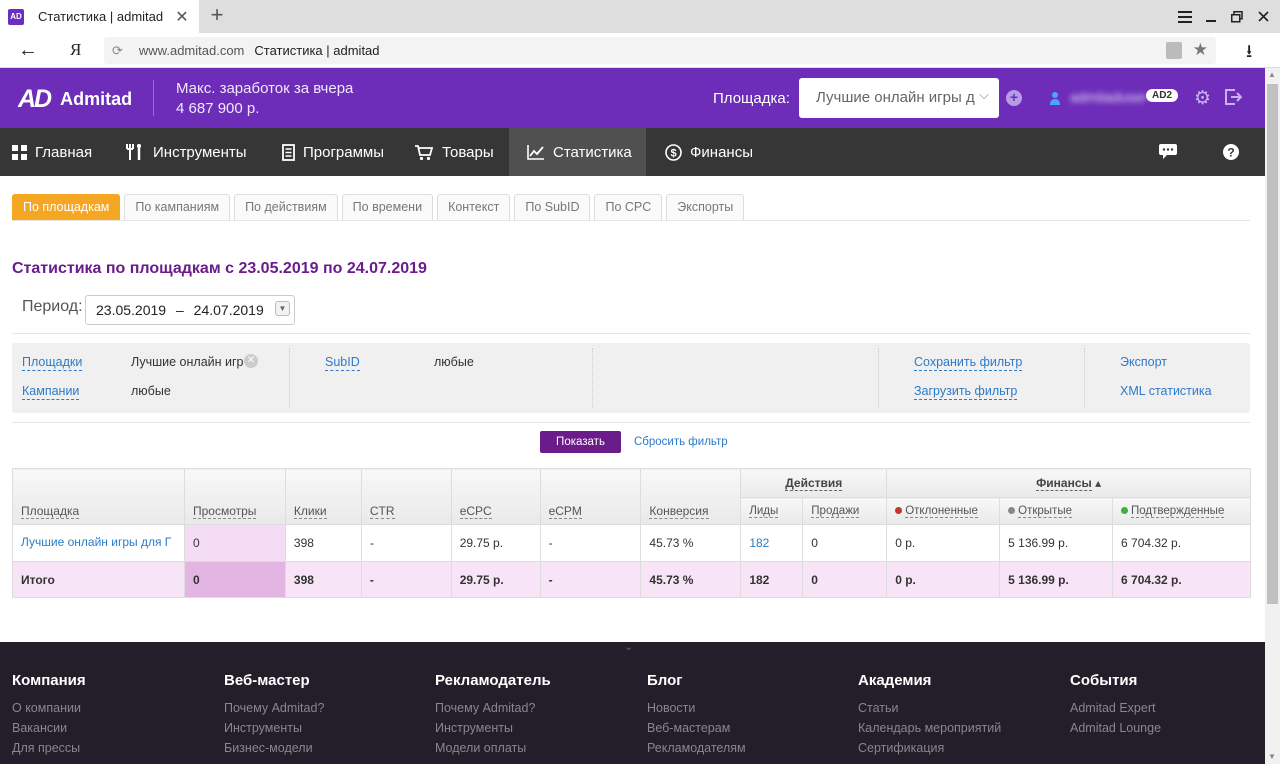  I want to click on footer-link: О компании, so click(49, 708).